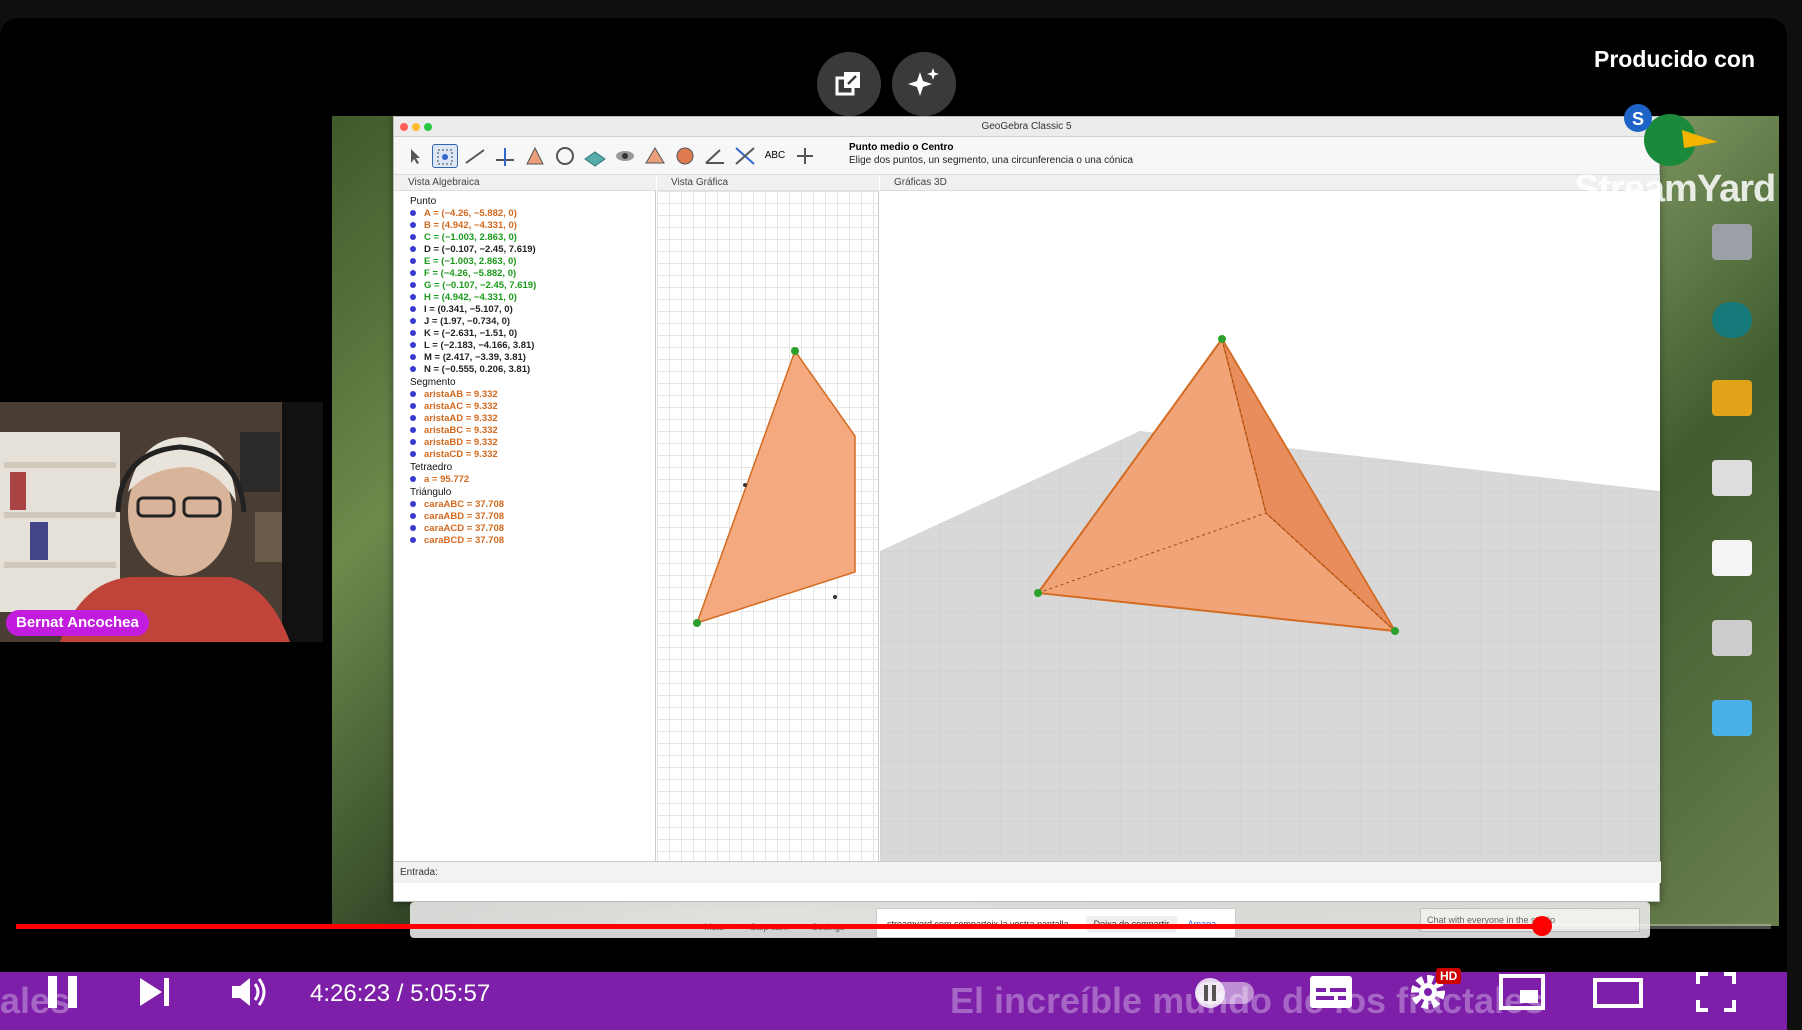 This screenshot has width=1802, height=1030. Describe the element at coordinates (535, 156) in the screenshot. I see `polygon-tool-icon` at that location.